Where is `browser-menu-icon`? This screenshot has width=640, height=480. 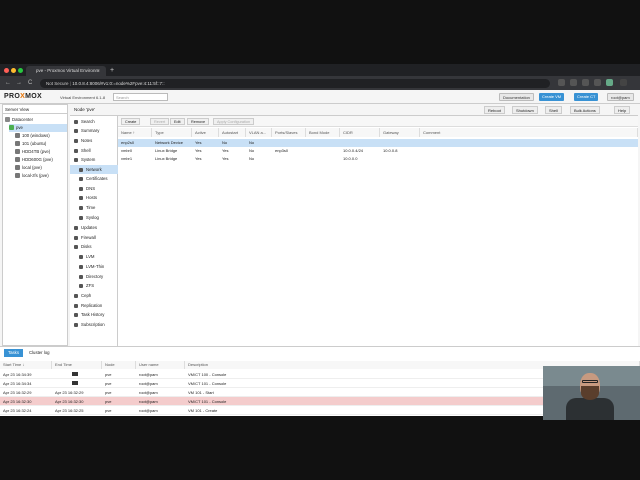
browser-menu-icon is located at coordinates (623, 82).